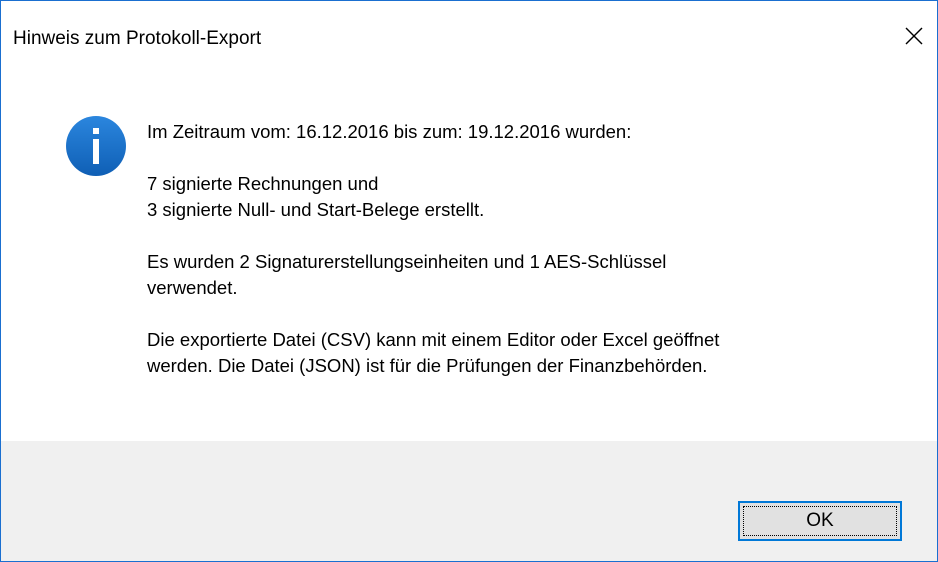  I want to click on message-line: verwendet., so click(192, 287).